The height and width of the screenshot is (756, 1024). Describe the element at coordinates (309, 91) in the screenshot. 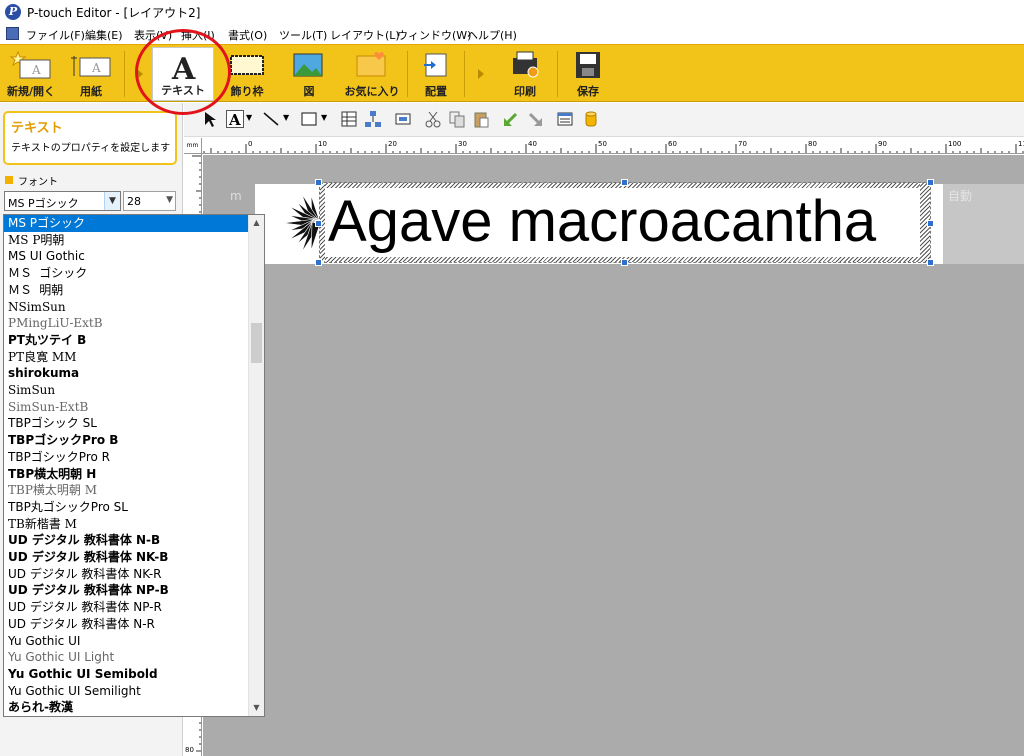

I see `image-label: 図` at that location.